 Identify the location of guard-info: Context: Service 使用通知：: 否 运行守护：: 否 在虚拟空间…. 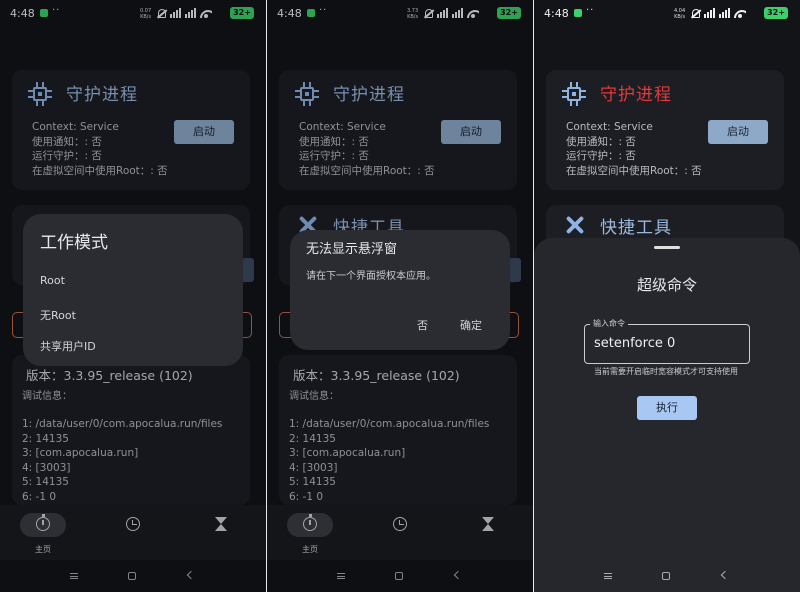
(634, 149).